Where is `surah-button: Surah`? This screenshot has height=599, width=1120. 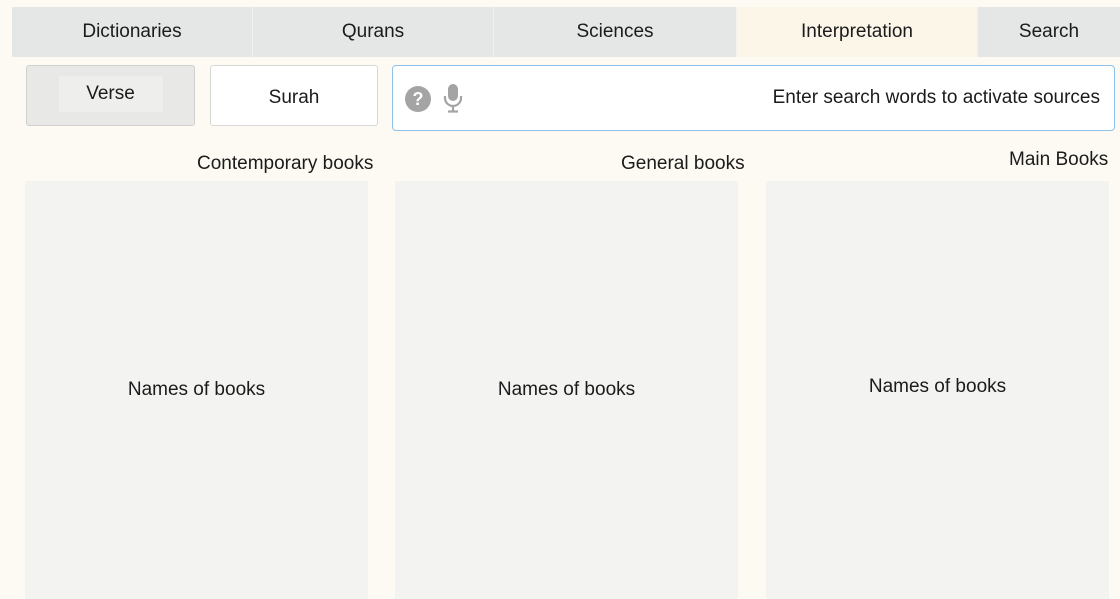 surah-button: Surah is located at coordinates (294, 95).